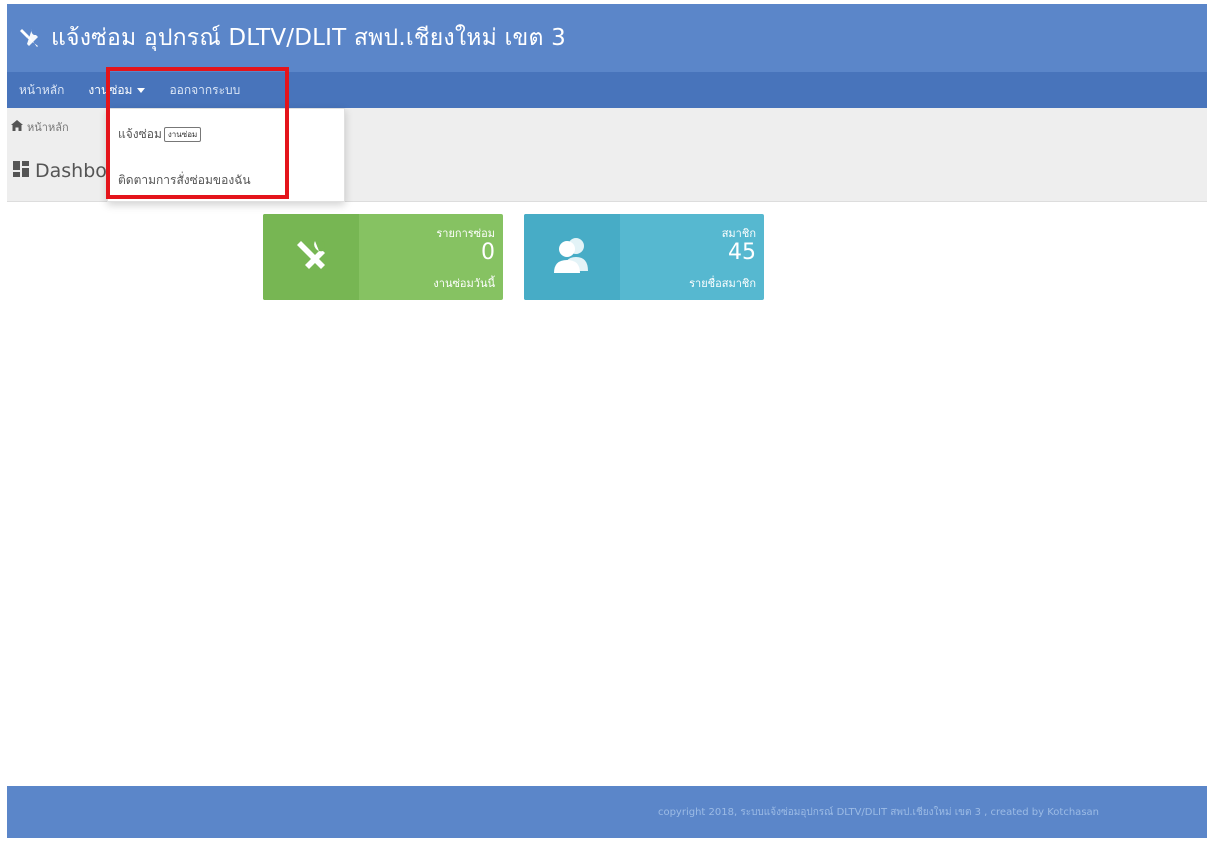 Image resolution: width=1211 pixels, height=841 pixels. What do you see at coordinates (204, 90) in the screenshot?
I see `nav-item-logout: ออกจากระบบ` at bounding box center [204, 90].